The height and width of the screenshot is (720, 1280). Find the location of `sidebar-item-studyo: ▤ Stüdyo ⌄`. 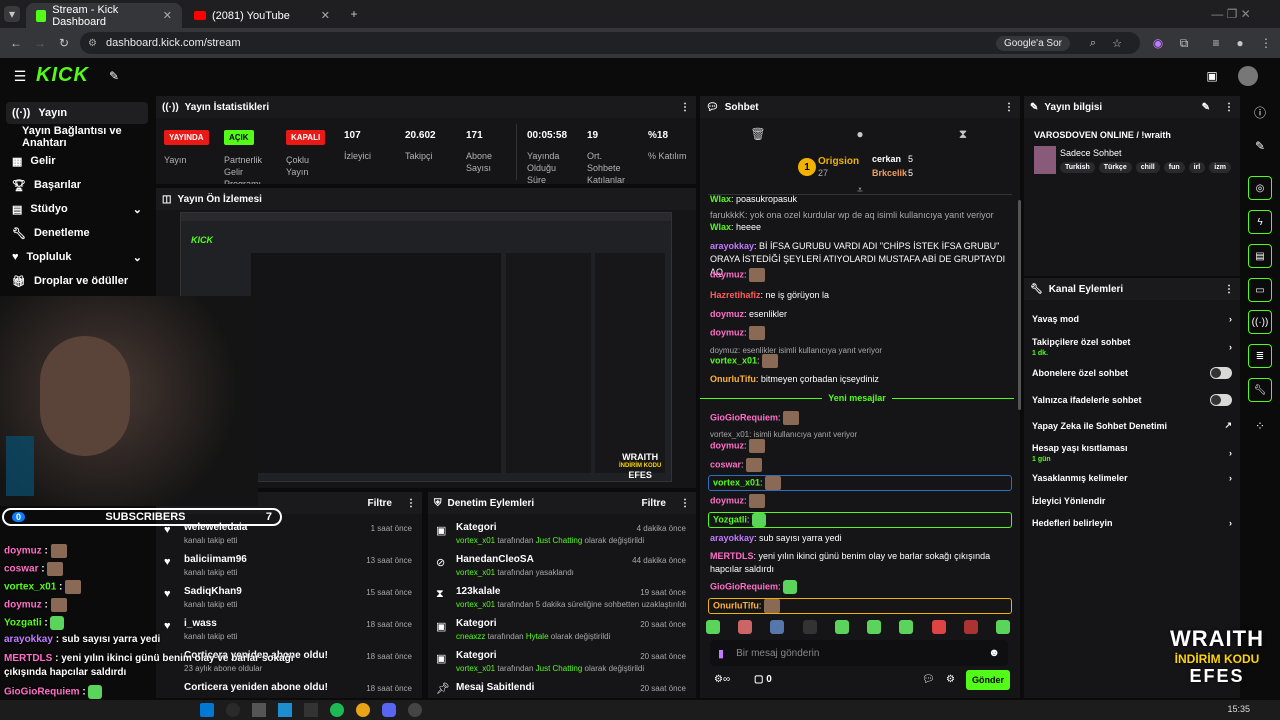

sidebar-item-studyo: ▤ Stüdyo ⌄ is located at coordinates (77, 209).